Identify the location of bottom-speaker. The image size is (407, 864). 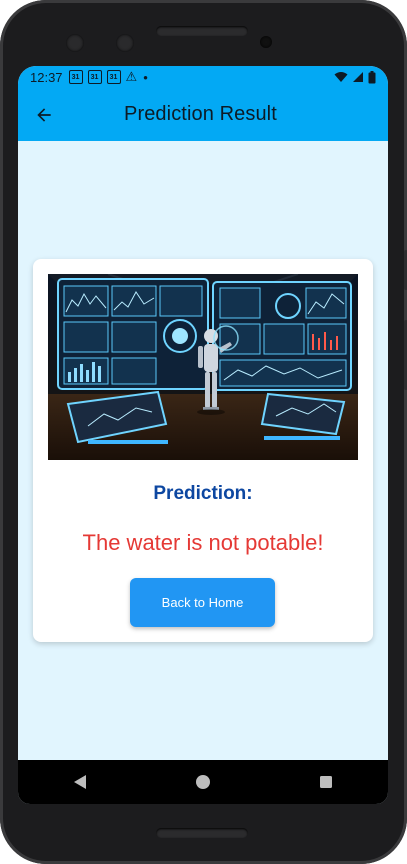
(202, 833).